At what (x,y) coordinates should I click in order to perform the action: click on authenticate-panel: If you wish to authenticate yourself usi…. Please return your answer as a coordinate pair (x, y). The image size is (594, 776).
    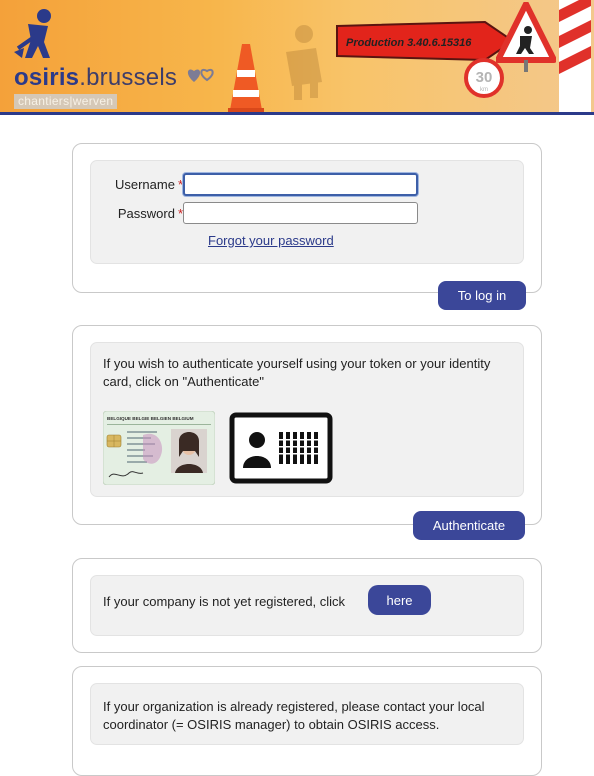
    Looking at the image, I should click on (307, 419).